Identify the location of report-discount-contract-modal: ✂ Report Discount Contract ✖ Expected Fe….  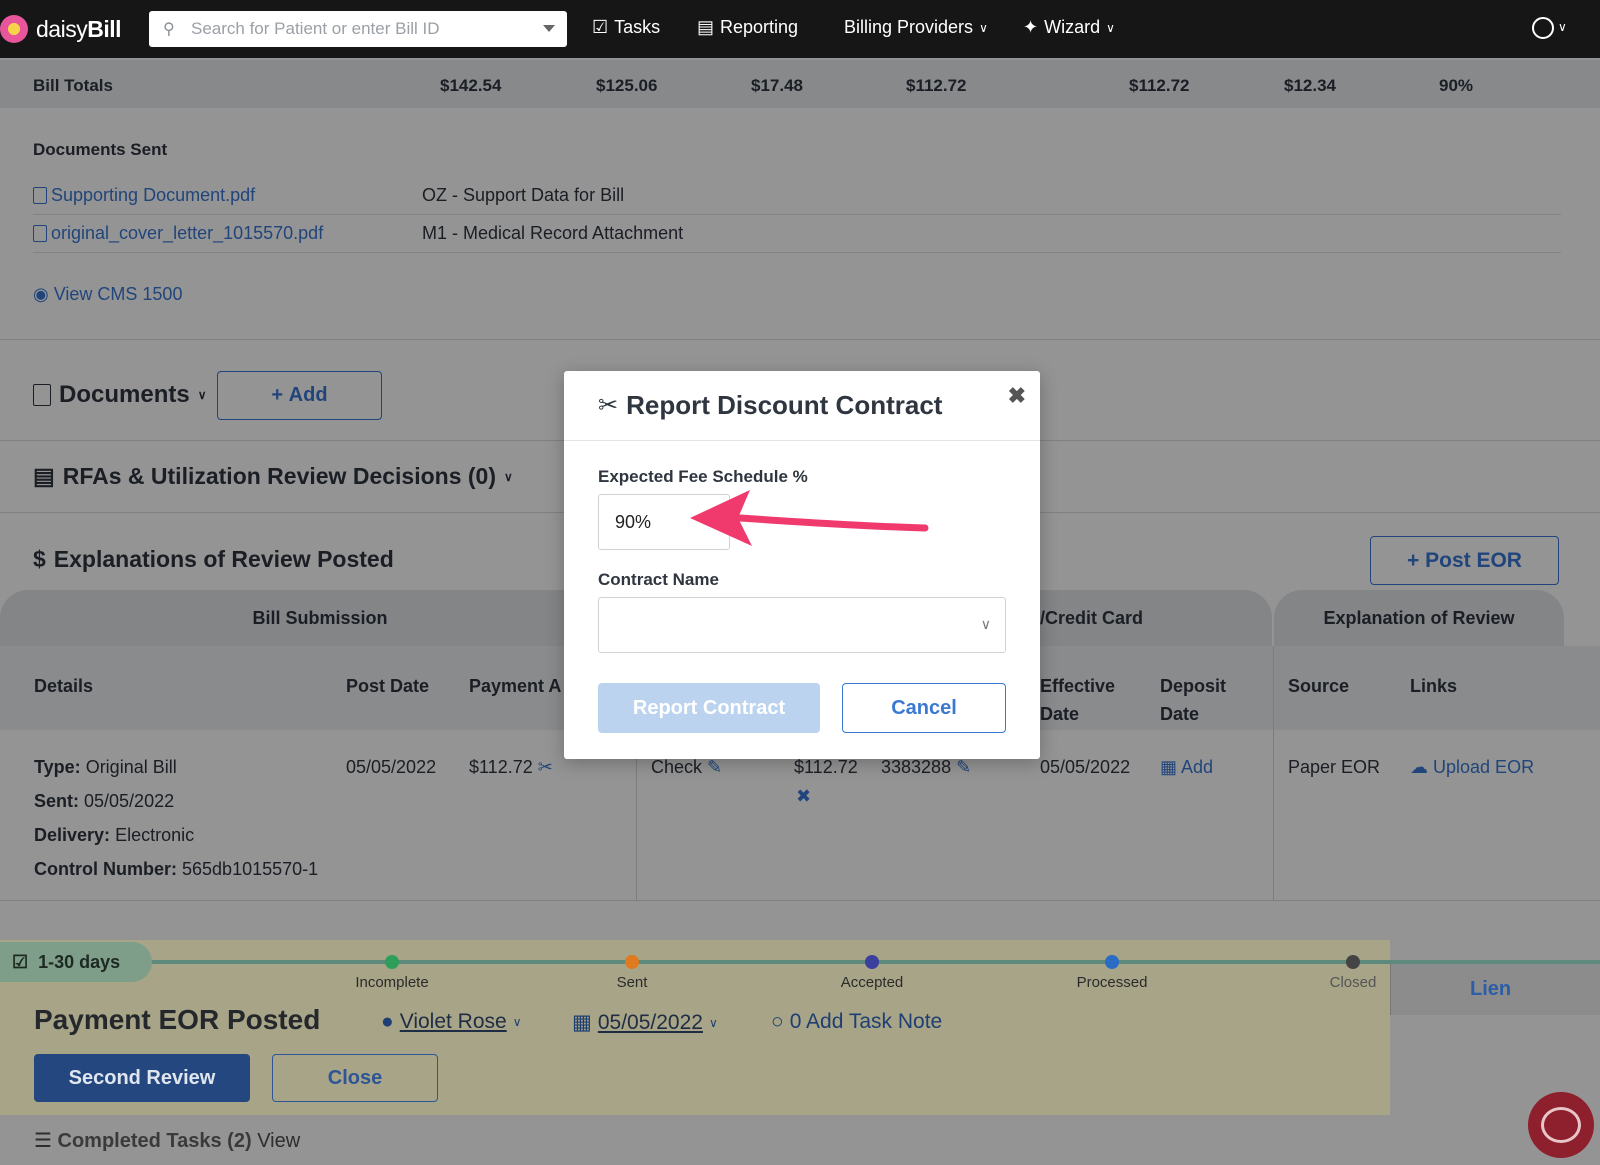
(802, 565).